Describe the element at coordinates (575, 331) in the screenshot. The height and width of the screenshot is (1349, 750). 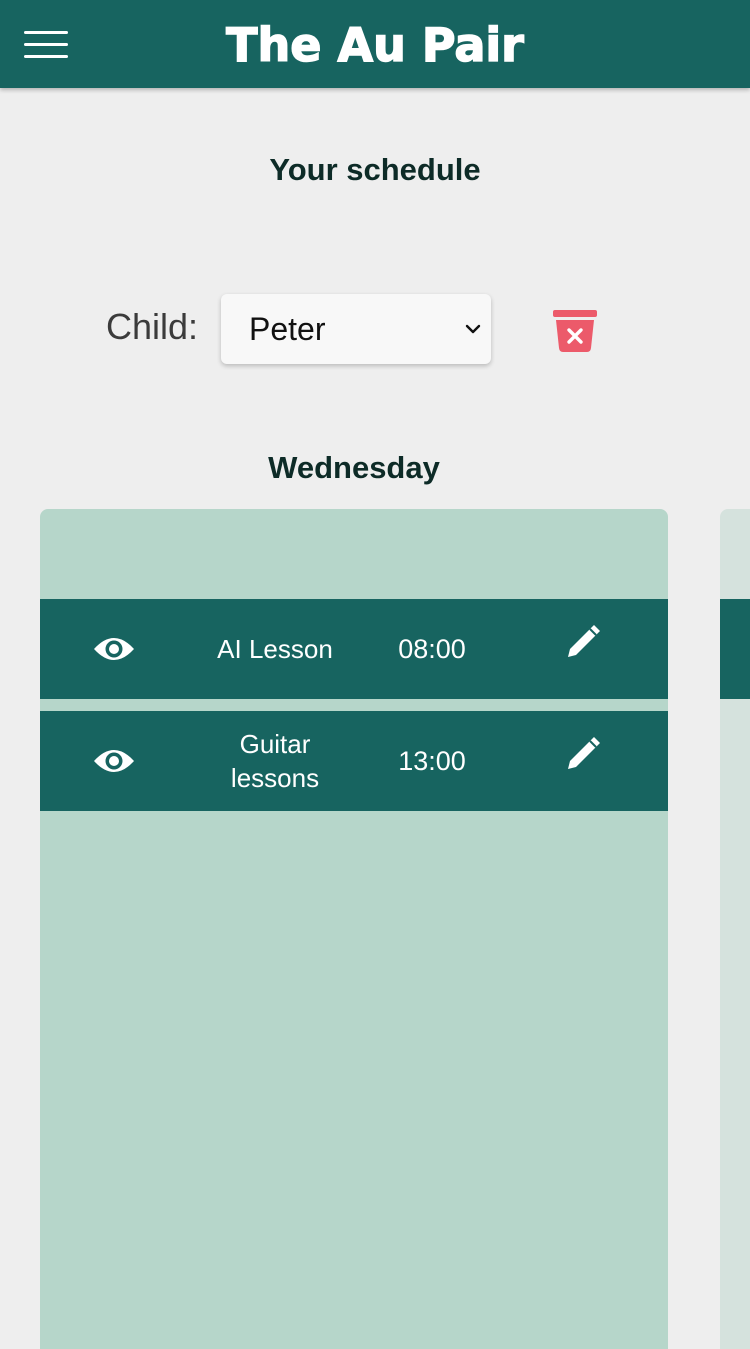
I see `trash-delete-icon` at that location.